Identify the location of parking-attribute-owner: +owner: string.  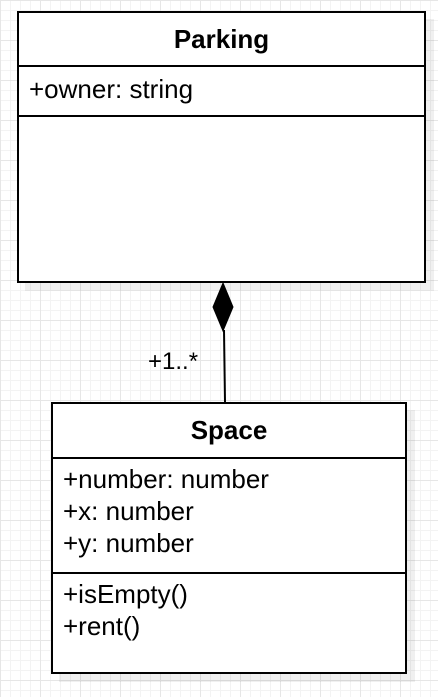
(111, 89).